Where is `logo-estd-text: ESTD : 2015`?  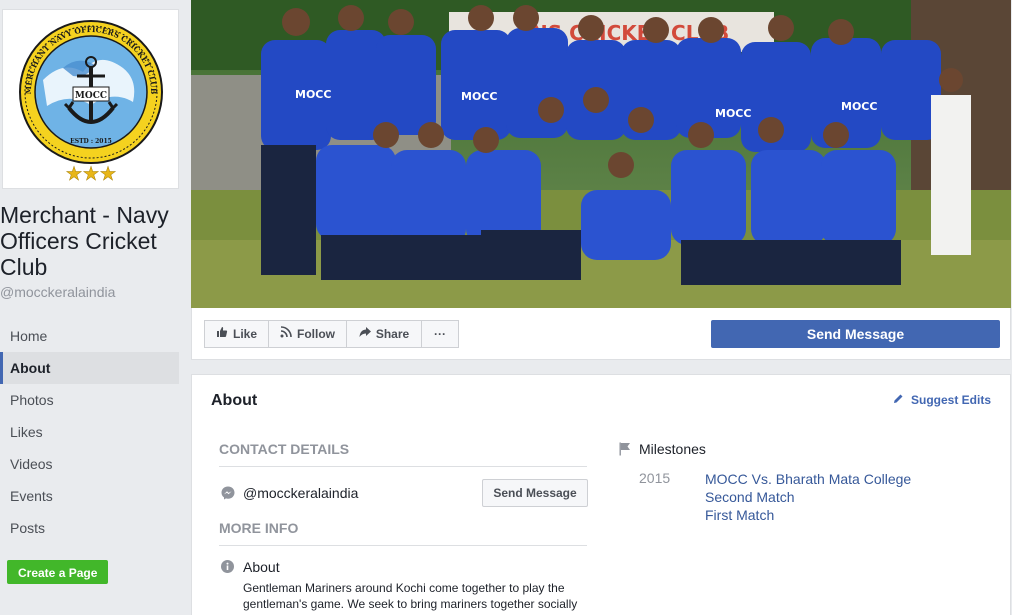
logo-estd-text: ESTD : 2015 is located at coordinates (91, 141).